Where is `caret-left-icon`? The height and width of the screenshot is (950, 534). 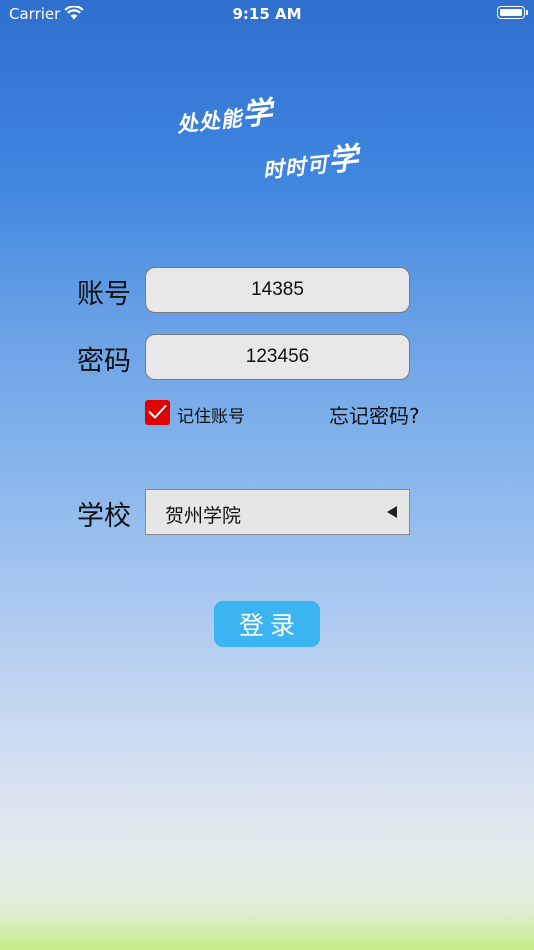 caret-left-icon is located at coordinates (392, 512).